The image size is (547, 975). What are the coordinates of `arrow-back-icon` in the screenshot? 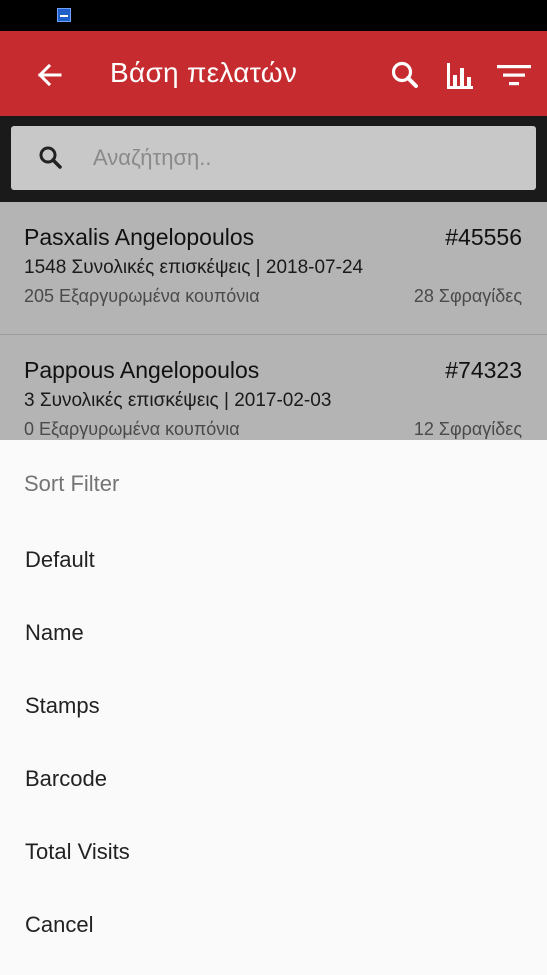 It's located at (49, 75).